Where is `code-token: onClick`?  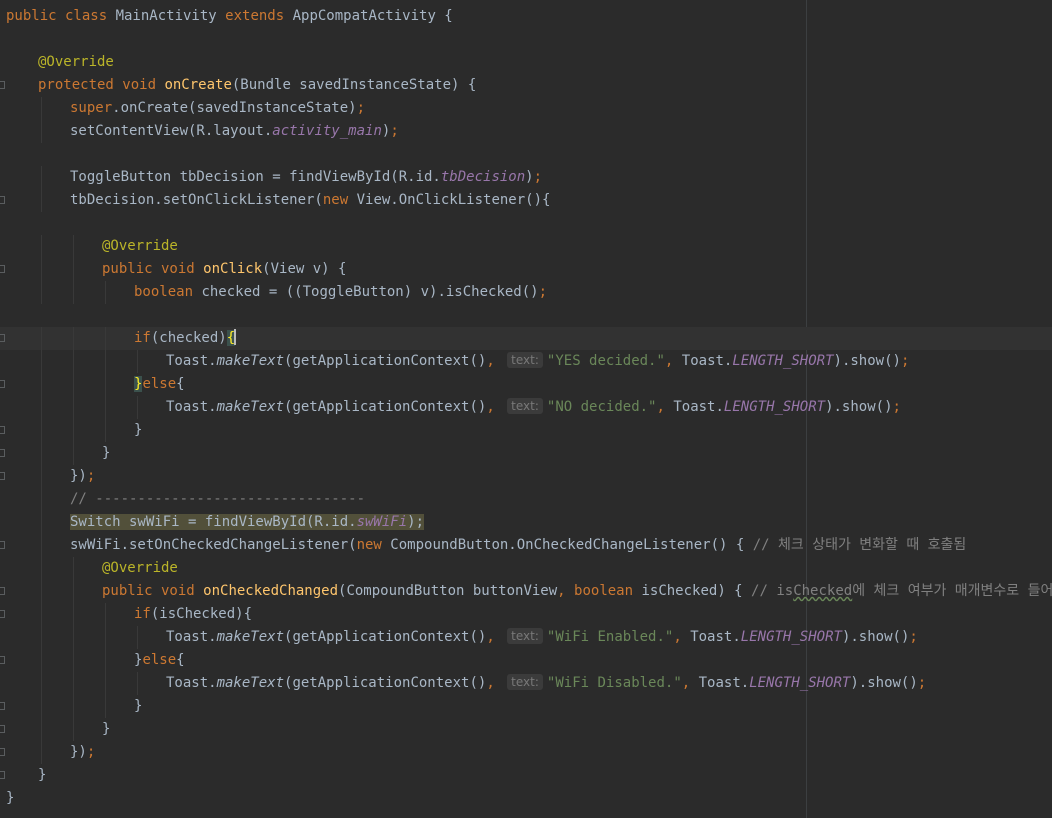 code-token: onClick is located at coordinates (233, 269).